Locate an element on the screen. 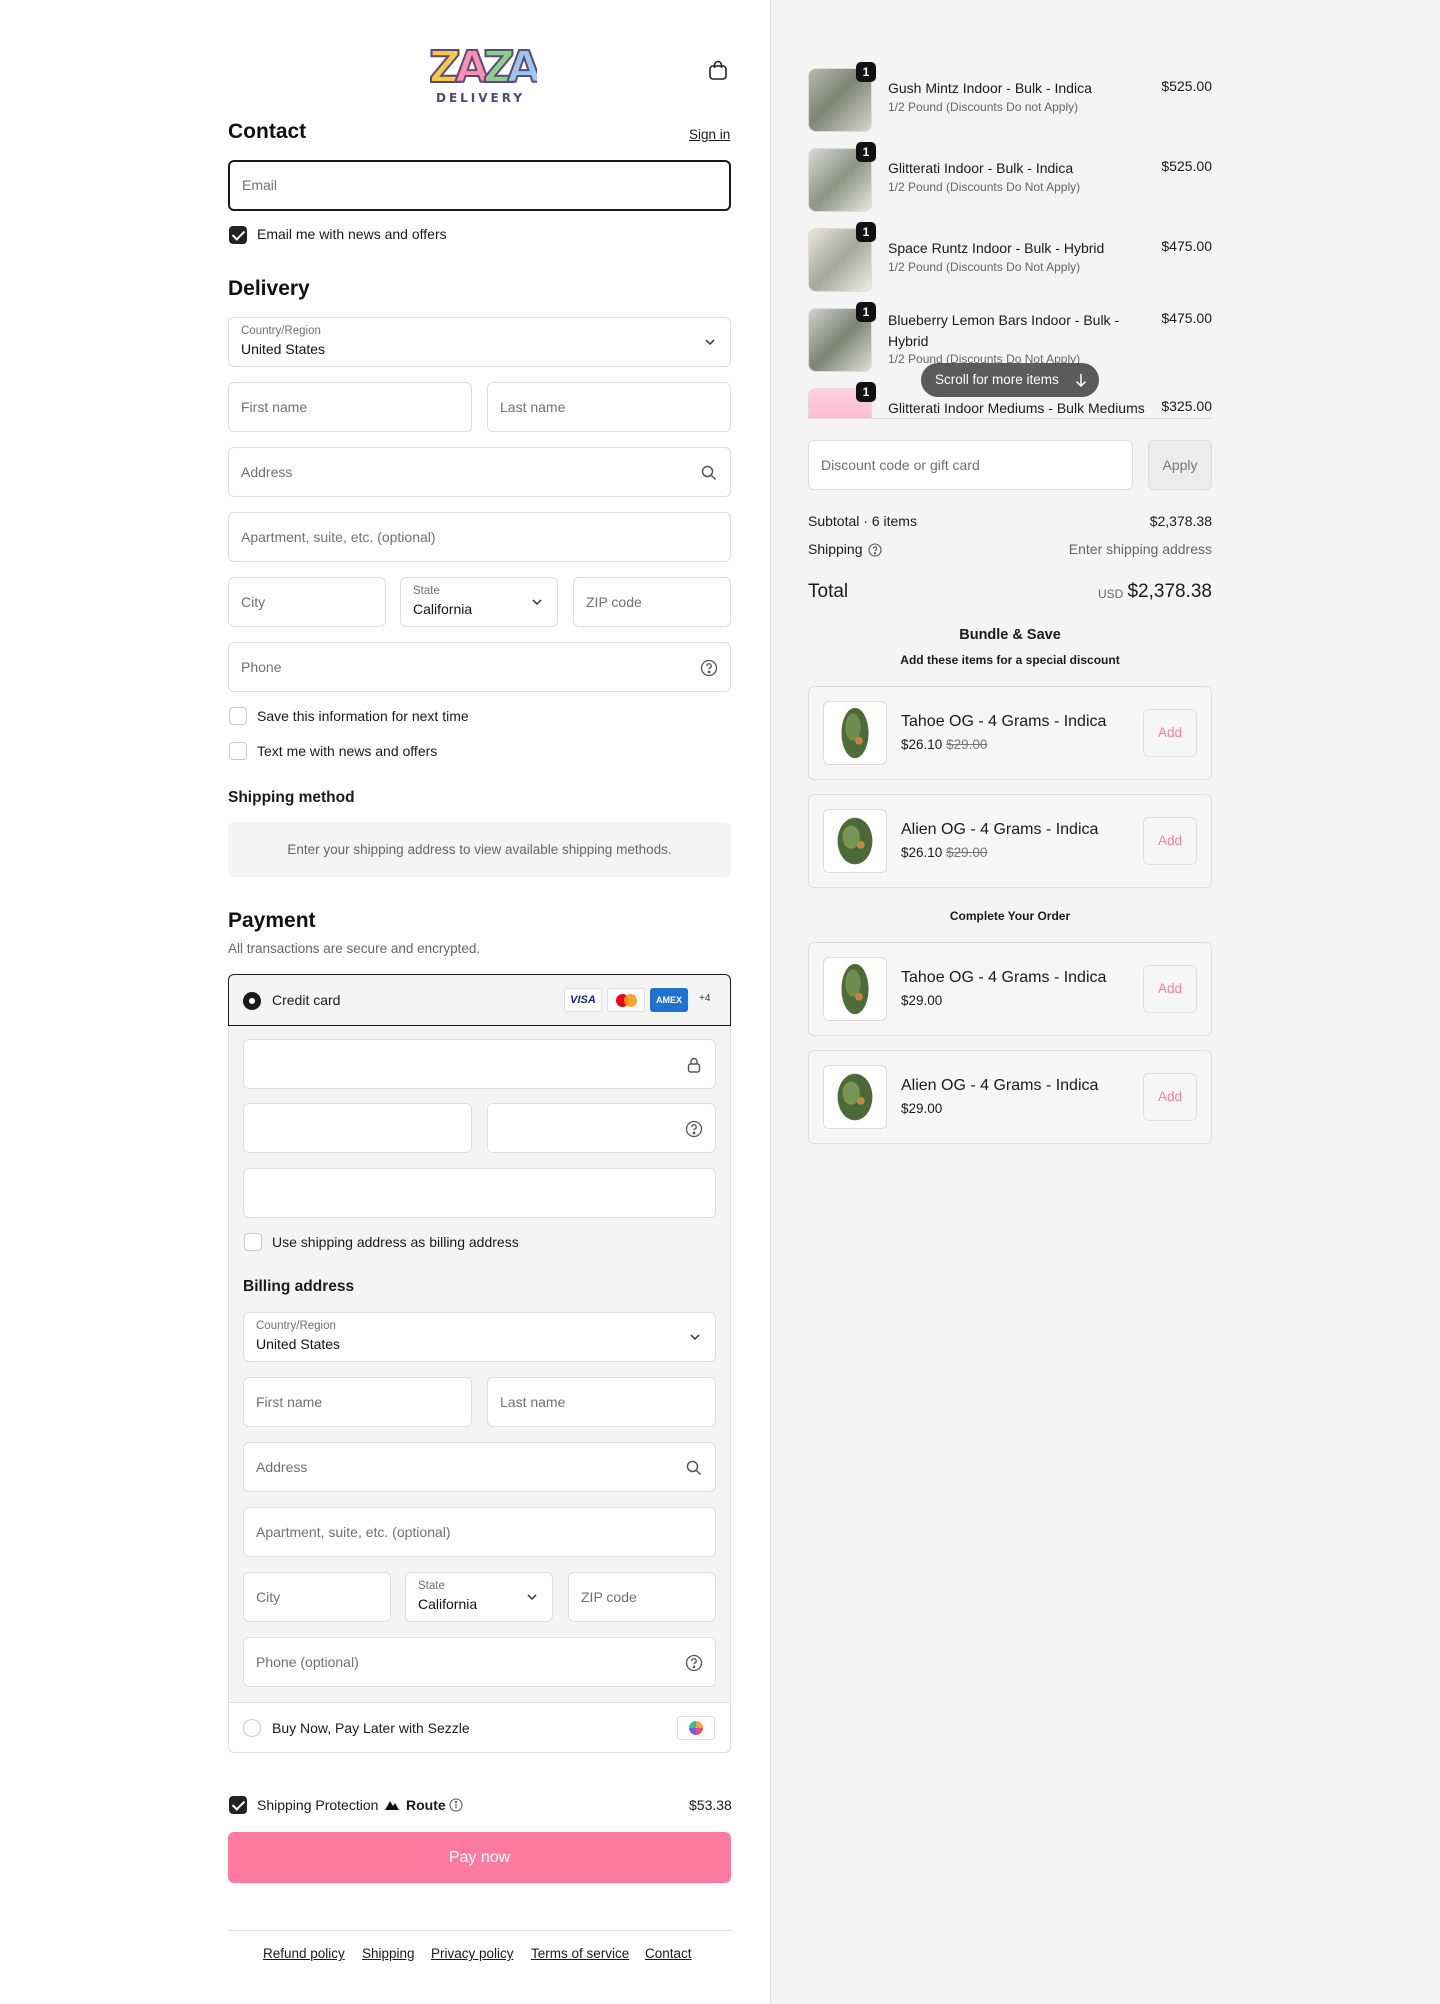  billing-apartment-field: Apartment, suite, etc. (optional) is located at coordinates (479, 1532).